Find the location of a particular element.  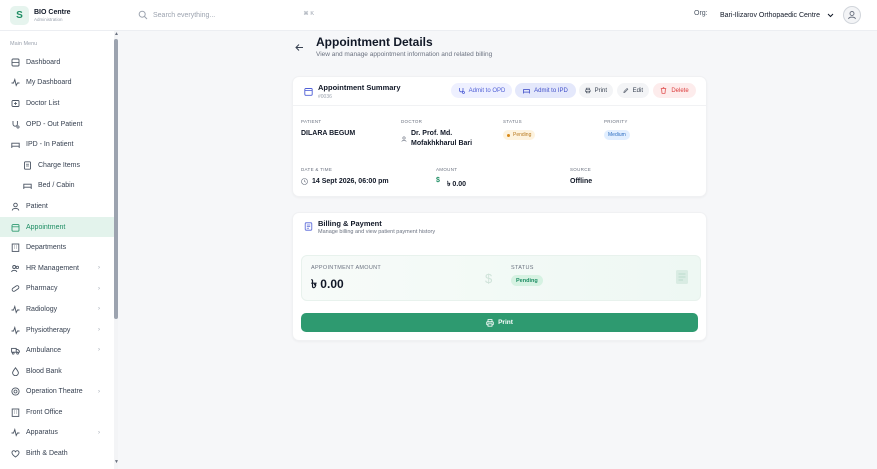

org-label: Org: is located at coordinates (701, 13).